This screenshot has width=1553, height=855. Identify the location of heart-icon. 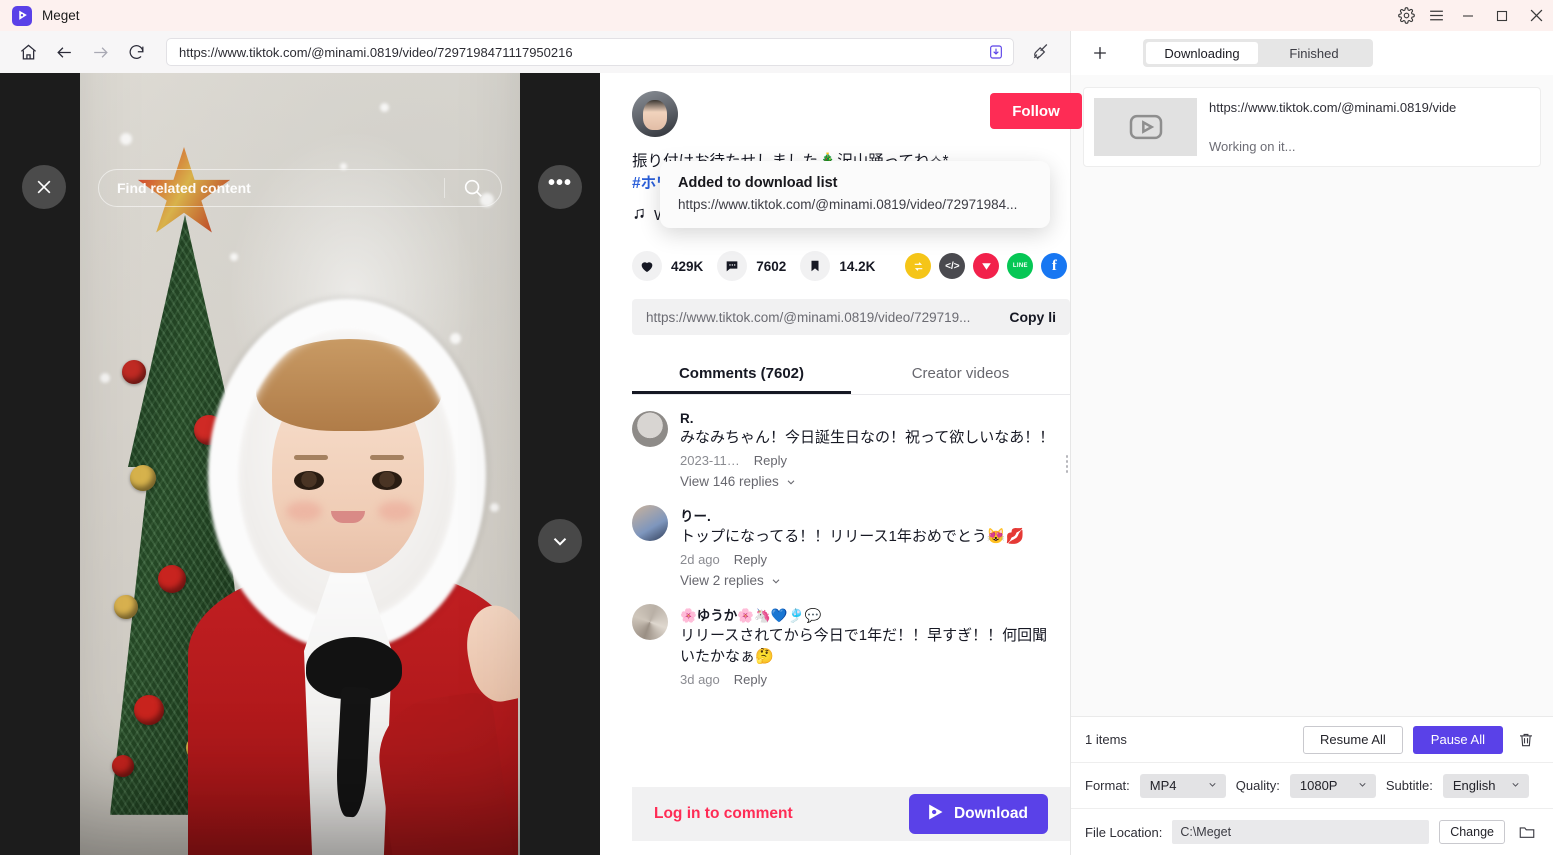
(647, 266).